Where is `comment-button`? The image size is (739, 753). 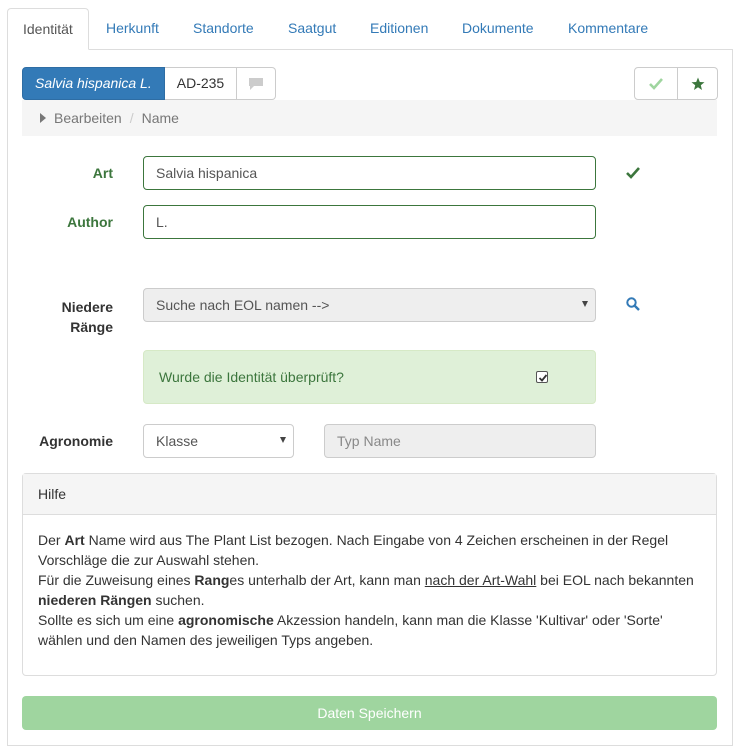
comment-button is located at coordinates (257, 83).